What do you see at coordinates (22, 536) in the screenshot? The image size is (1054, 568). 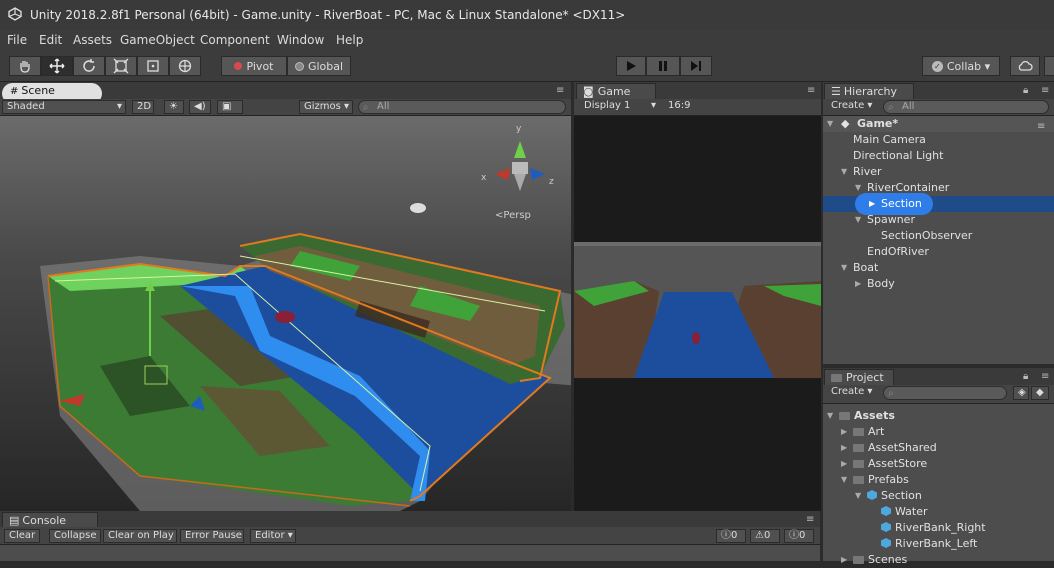 I see `console-clear-button: Clear` at bounding box center [22, 536].